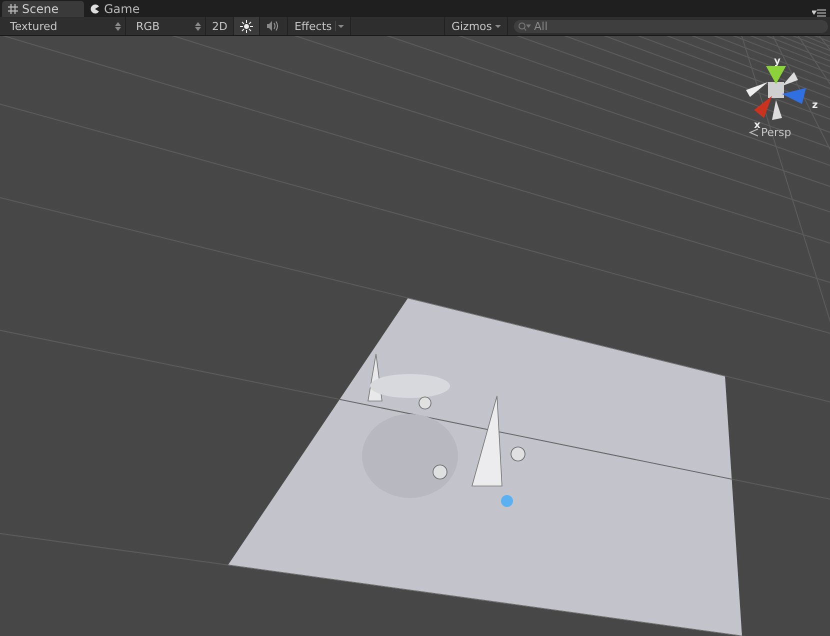  I want to click on tab: Game, so click(125, 9).